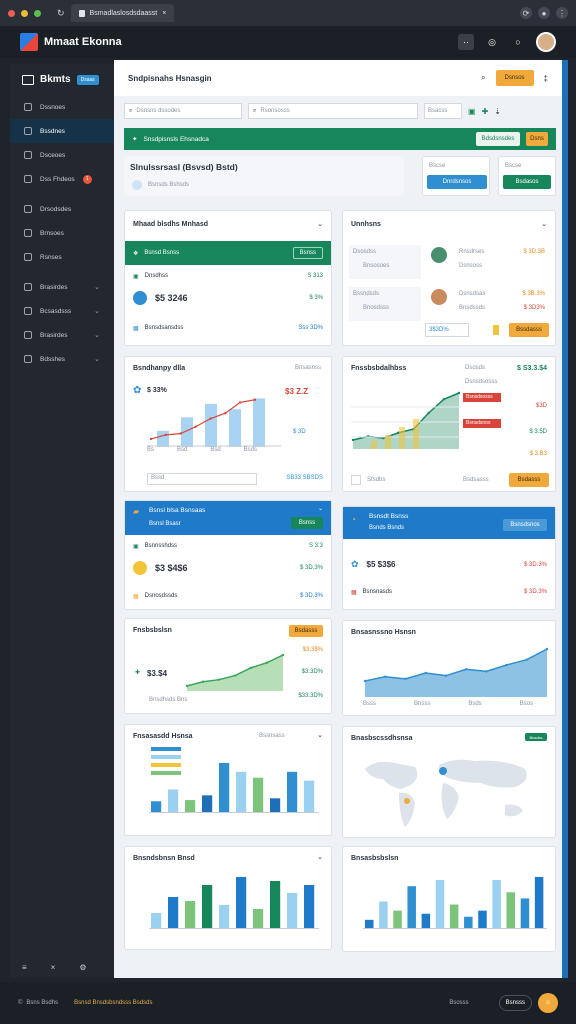 The width and height of the screenshot is (576, 1024). I want to click on sidebar-item-label: Rsnses, so click(51, 257).